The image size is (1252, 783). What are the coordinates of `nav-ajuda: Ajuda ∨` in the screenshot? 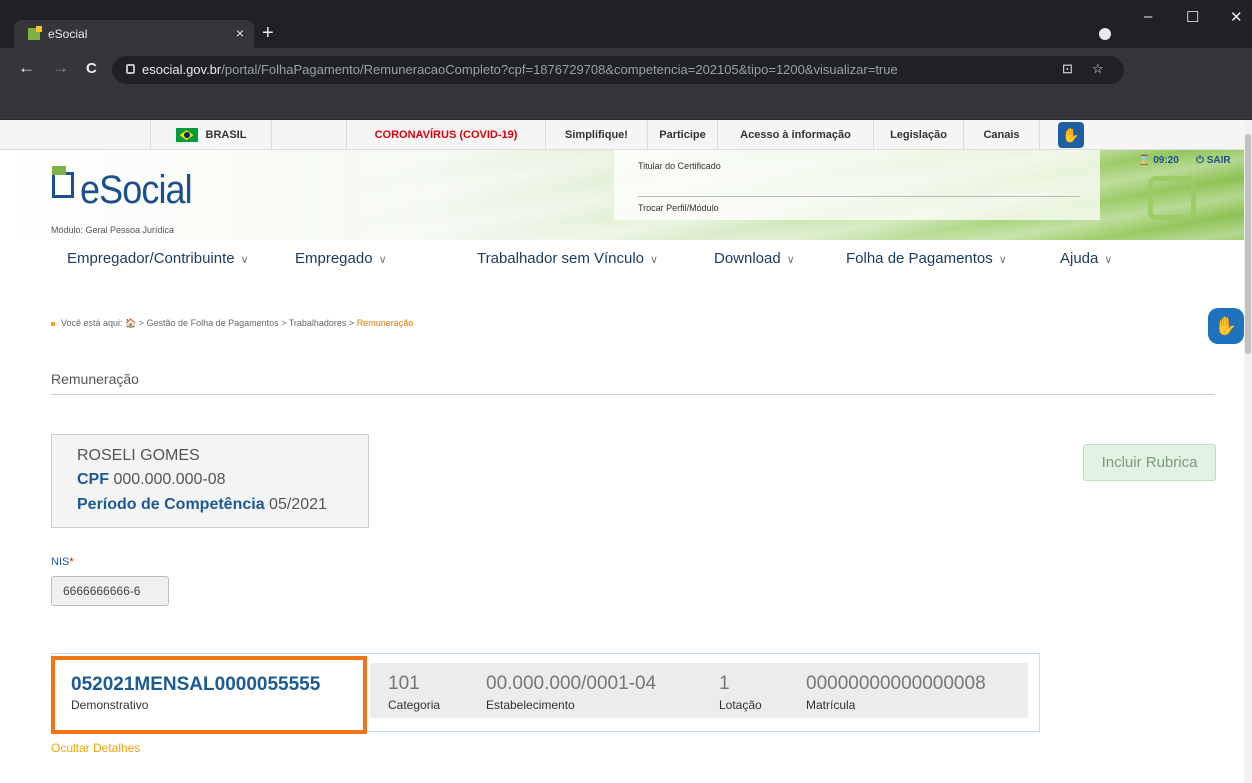 It's located at (1086, 258).